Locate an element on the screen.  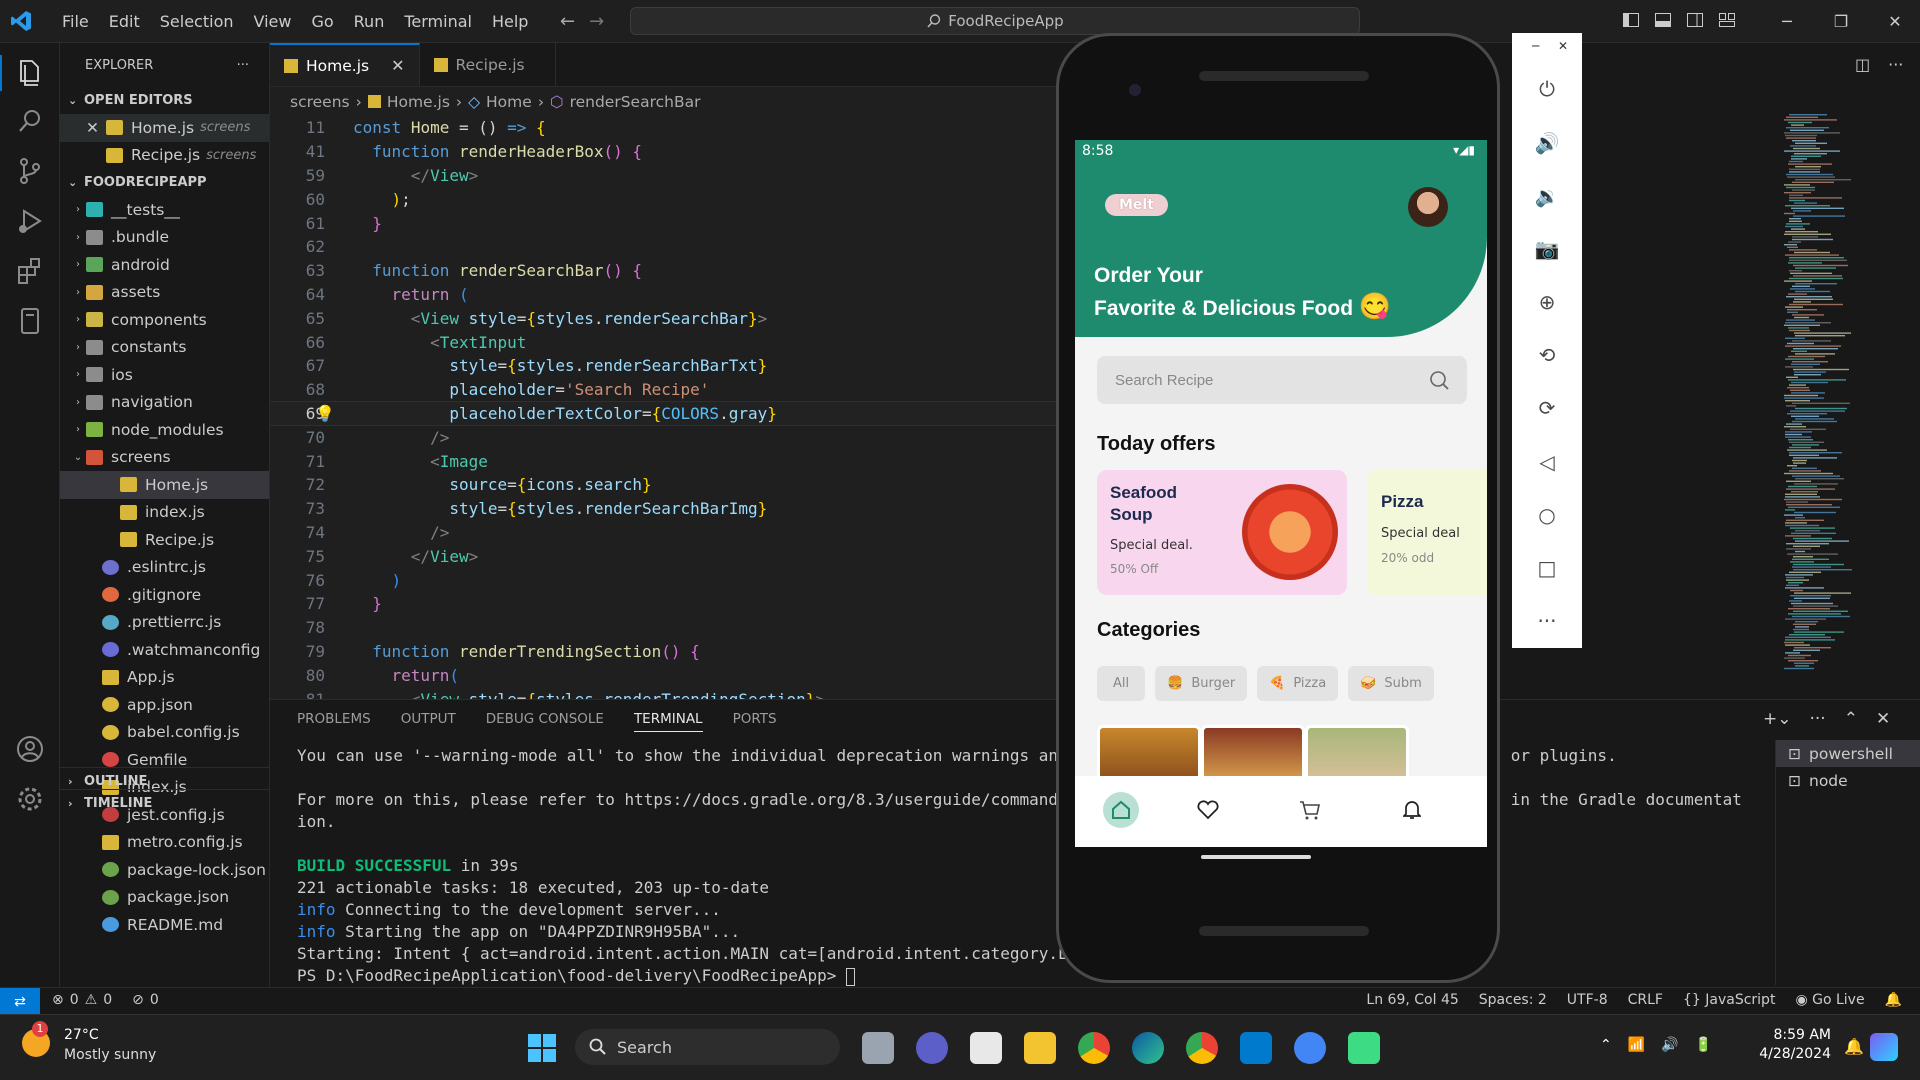
close-panel-icon: ✕ is located at coordinates (1883, 719).